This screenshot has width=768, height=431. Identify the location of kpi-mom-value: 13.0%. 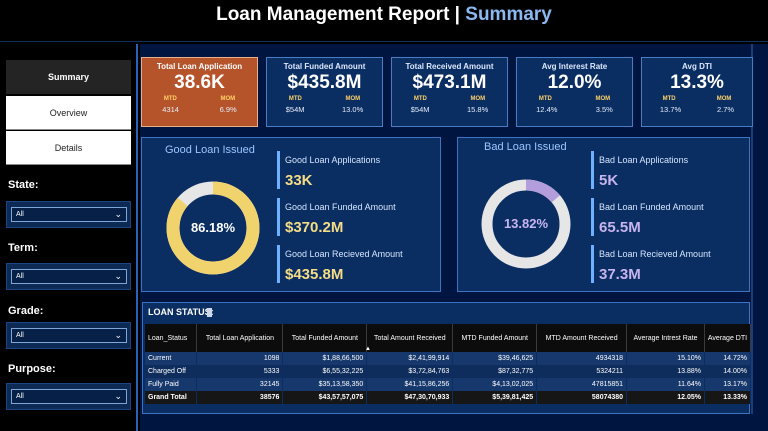
(352, 109).